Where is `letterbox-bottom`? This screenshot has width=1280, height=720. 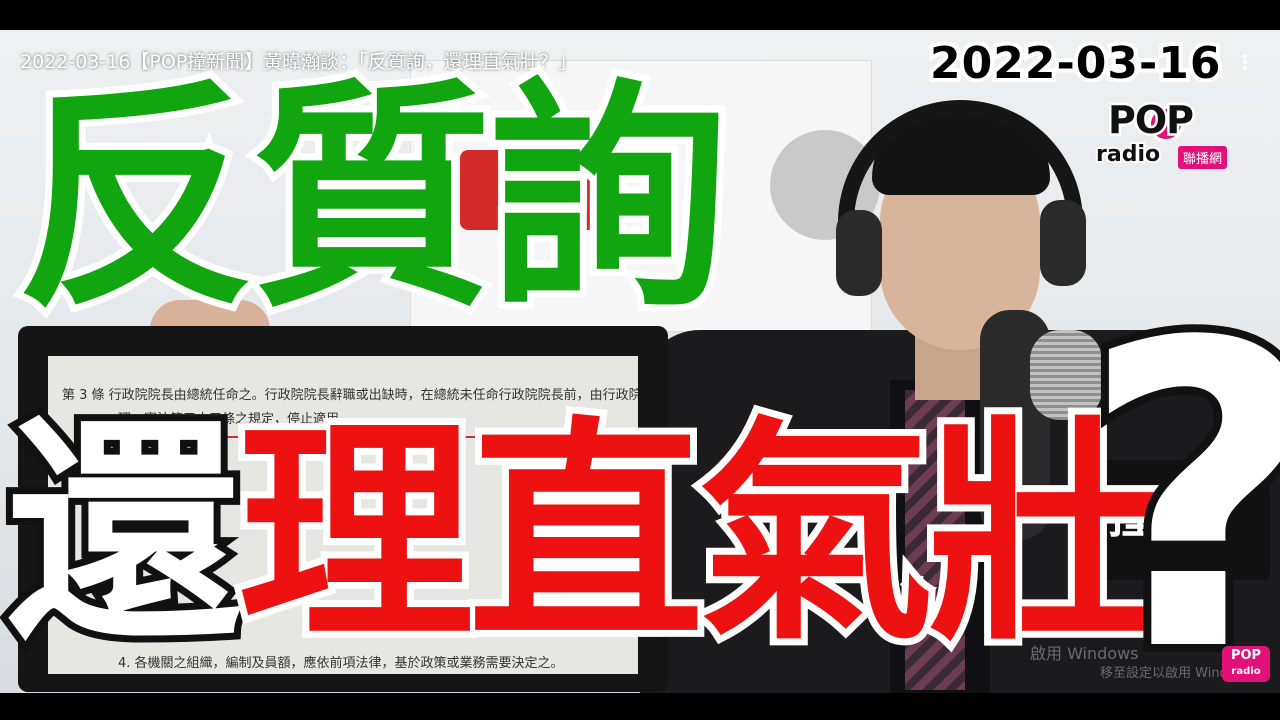 letterbox-bottom is located at coordinates (640, 706).